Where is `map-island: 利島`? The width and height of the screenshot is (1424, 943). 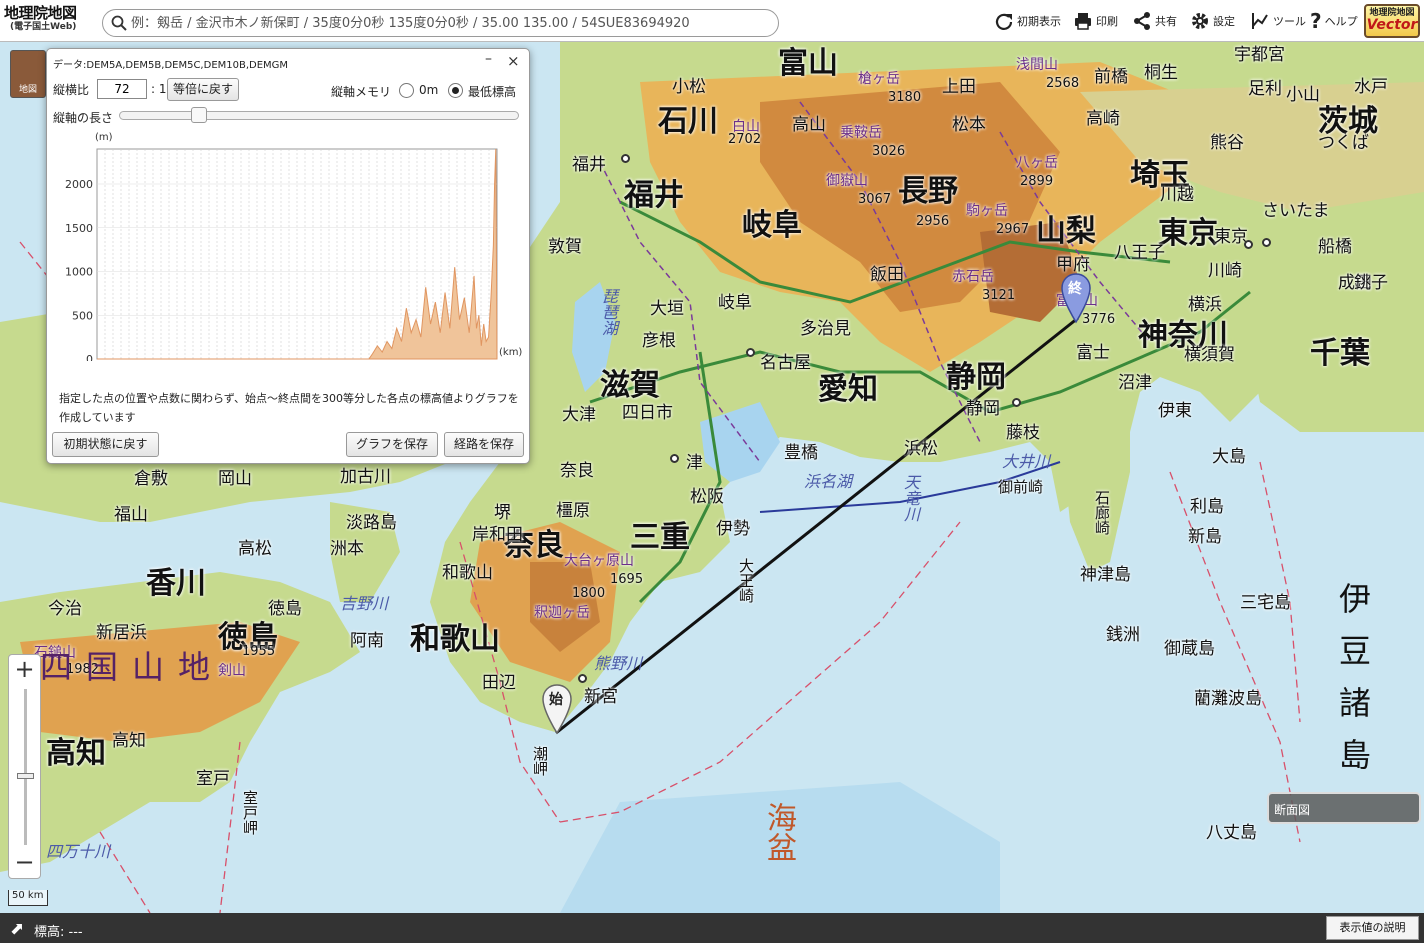 map-island: 利島 is located at coordinates (1207, 507).